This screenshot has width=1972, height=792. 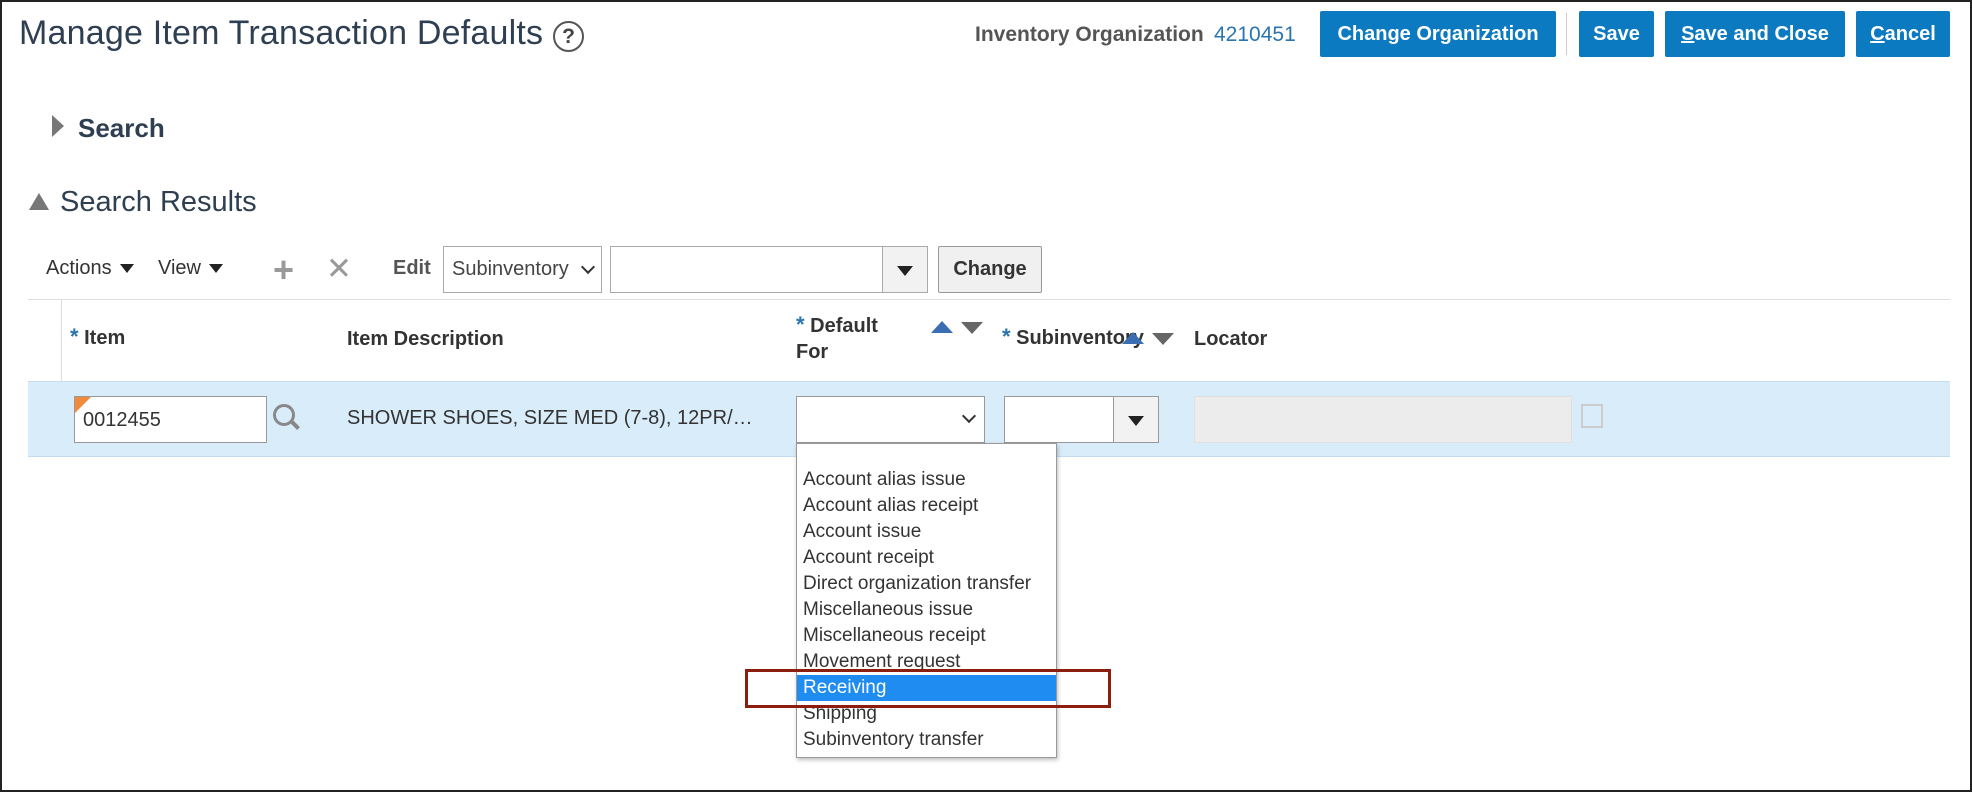 I want to click on page-title: Manage Item Transaction Defaults, so click(x=281, y=33).